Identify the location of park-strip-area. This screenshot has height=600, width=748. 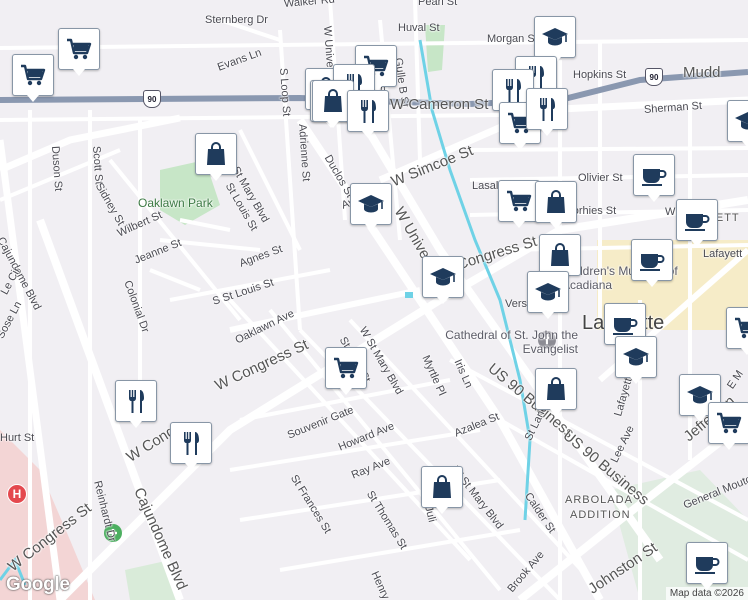
(435, 48).